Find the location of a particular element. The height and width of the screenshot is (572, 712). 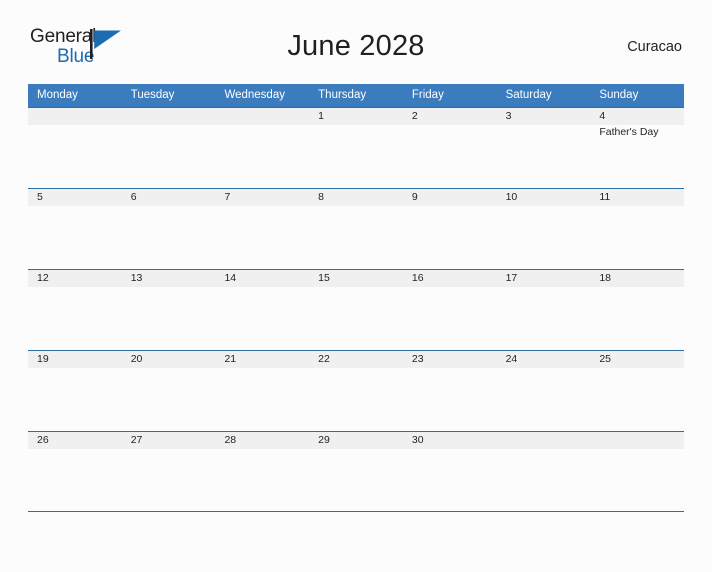

day-cell: 16 is located at coordinates (449, 310).